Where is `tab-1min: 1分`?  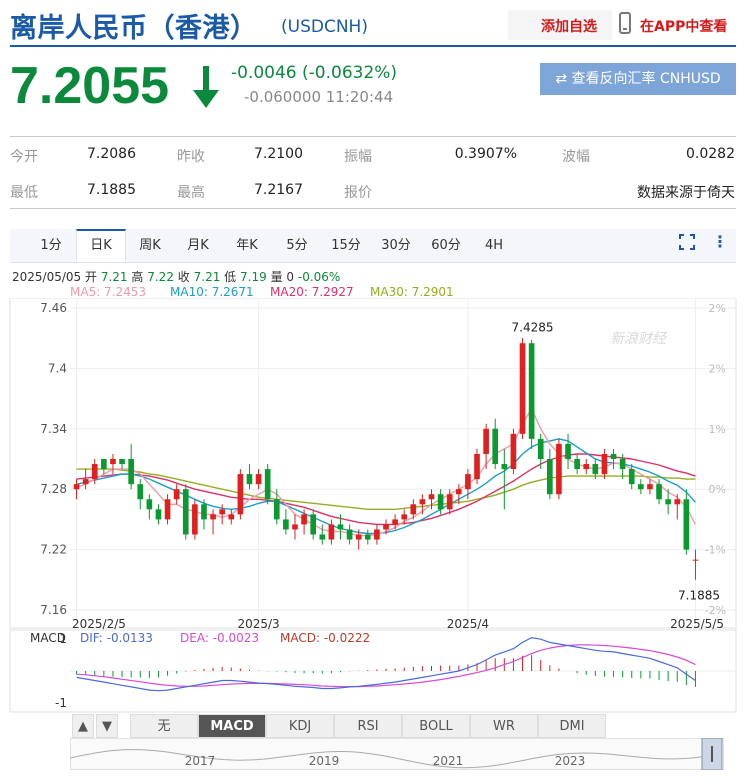 tab-1min: 1分 is located at coordinates (51, 245).